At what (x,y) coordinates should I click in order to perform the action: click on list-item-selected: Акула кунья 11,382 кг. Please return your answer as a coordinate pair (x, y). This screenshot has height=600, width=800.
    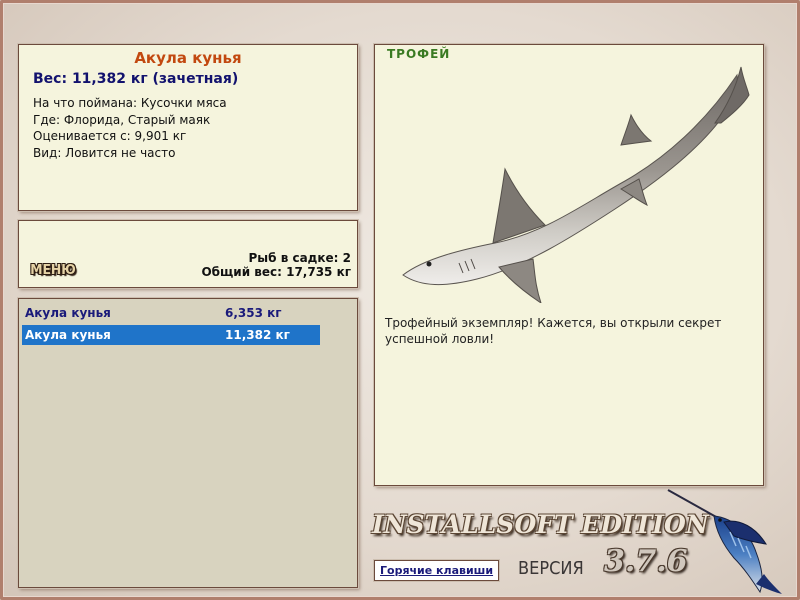
    Looking at the image, I should click on (171, 335).